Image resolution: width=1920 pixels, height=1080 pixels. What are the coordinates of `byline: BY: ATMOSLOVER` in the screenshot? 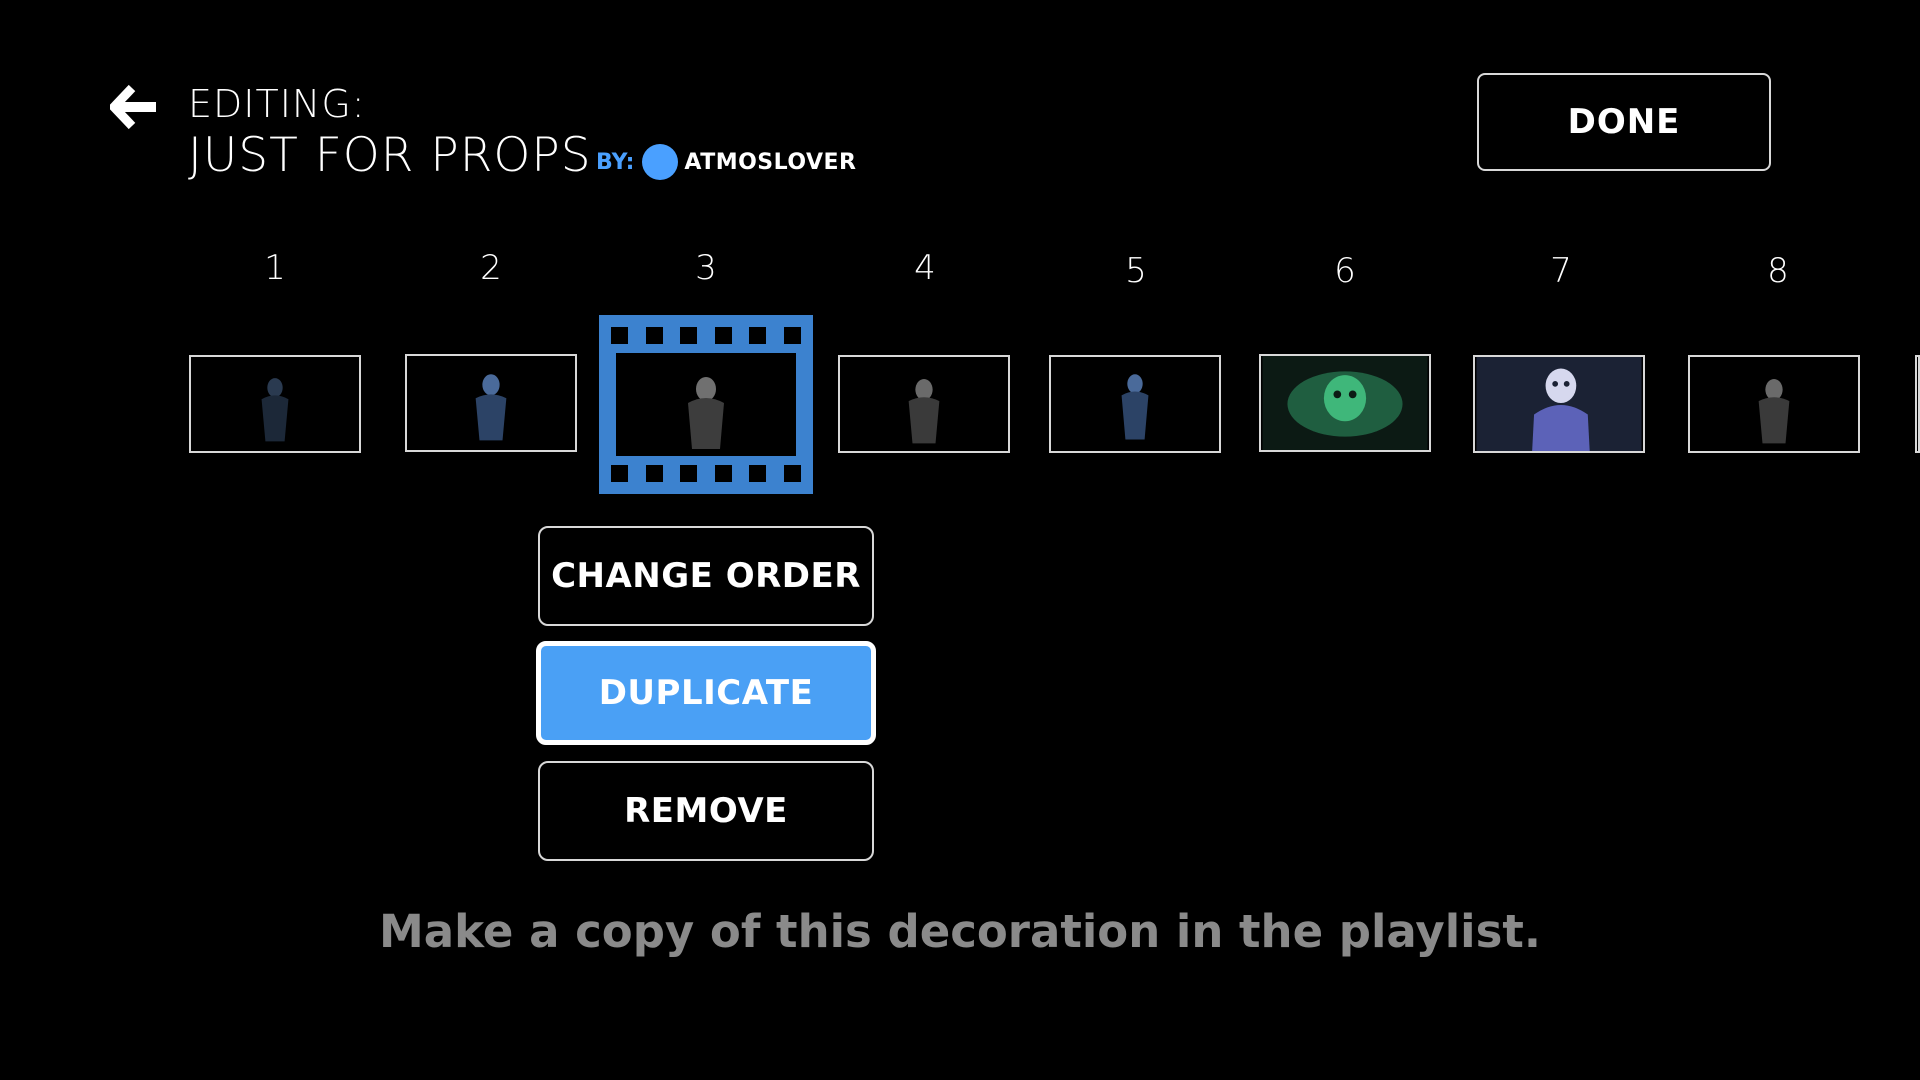 It's located at (726, 162).